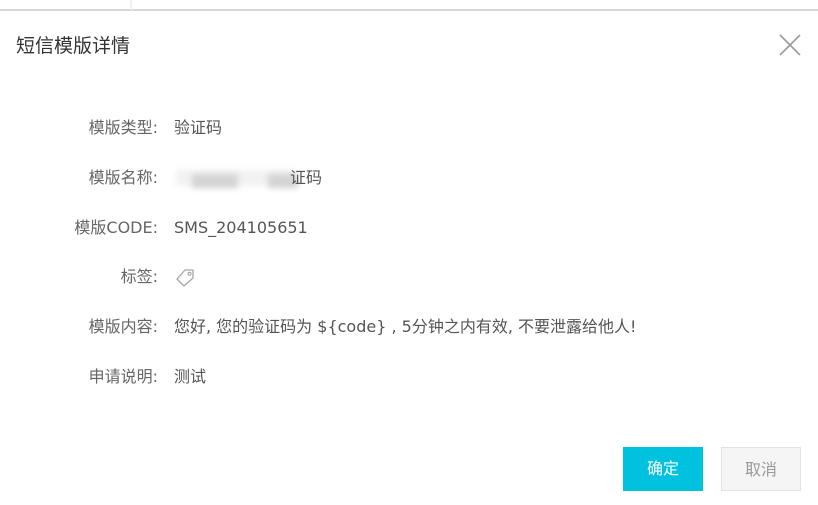  Describe the element at coordinates (761, 469) in the screenshot. I see `cancel-button: 取消` at that location.